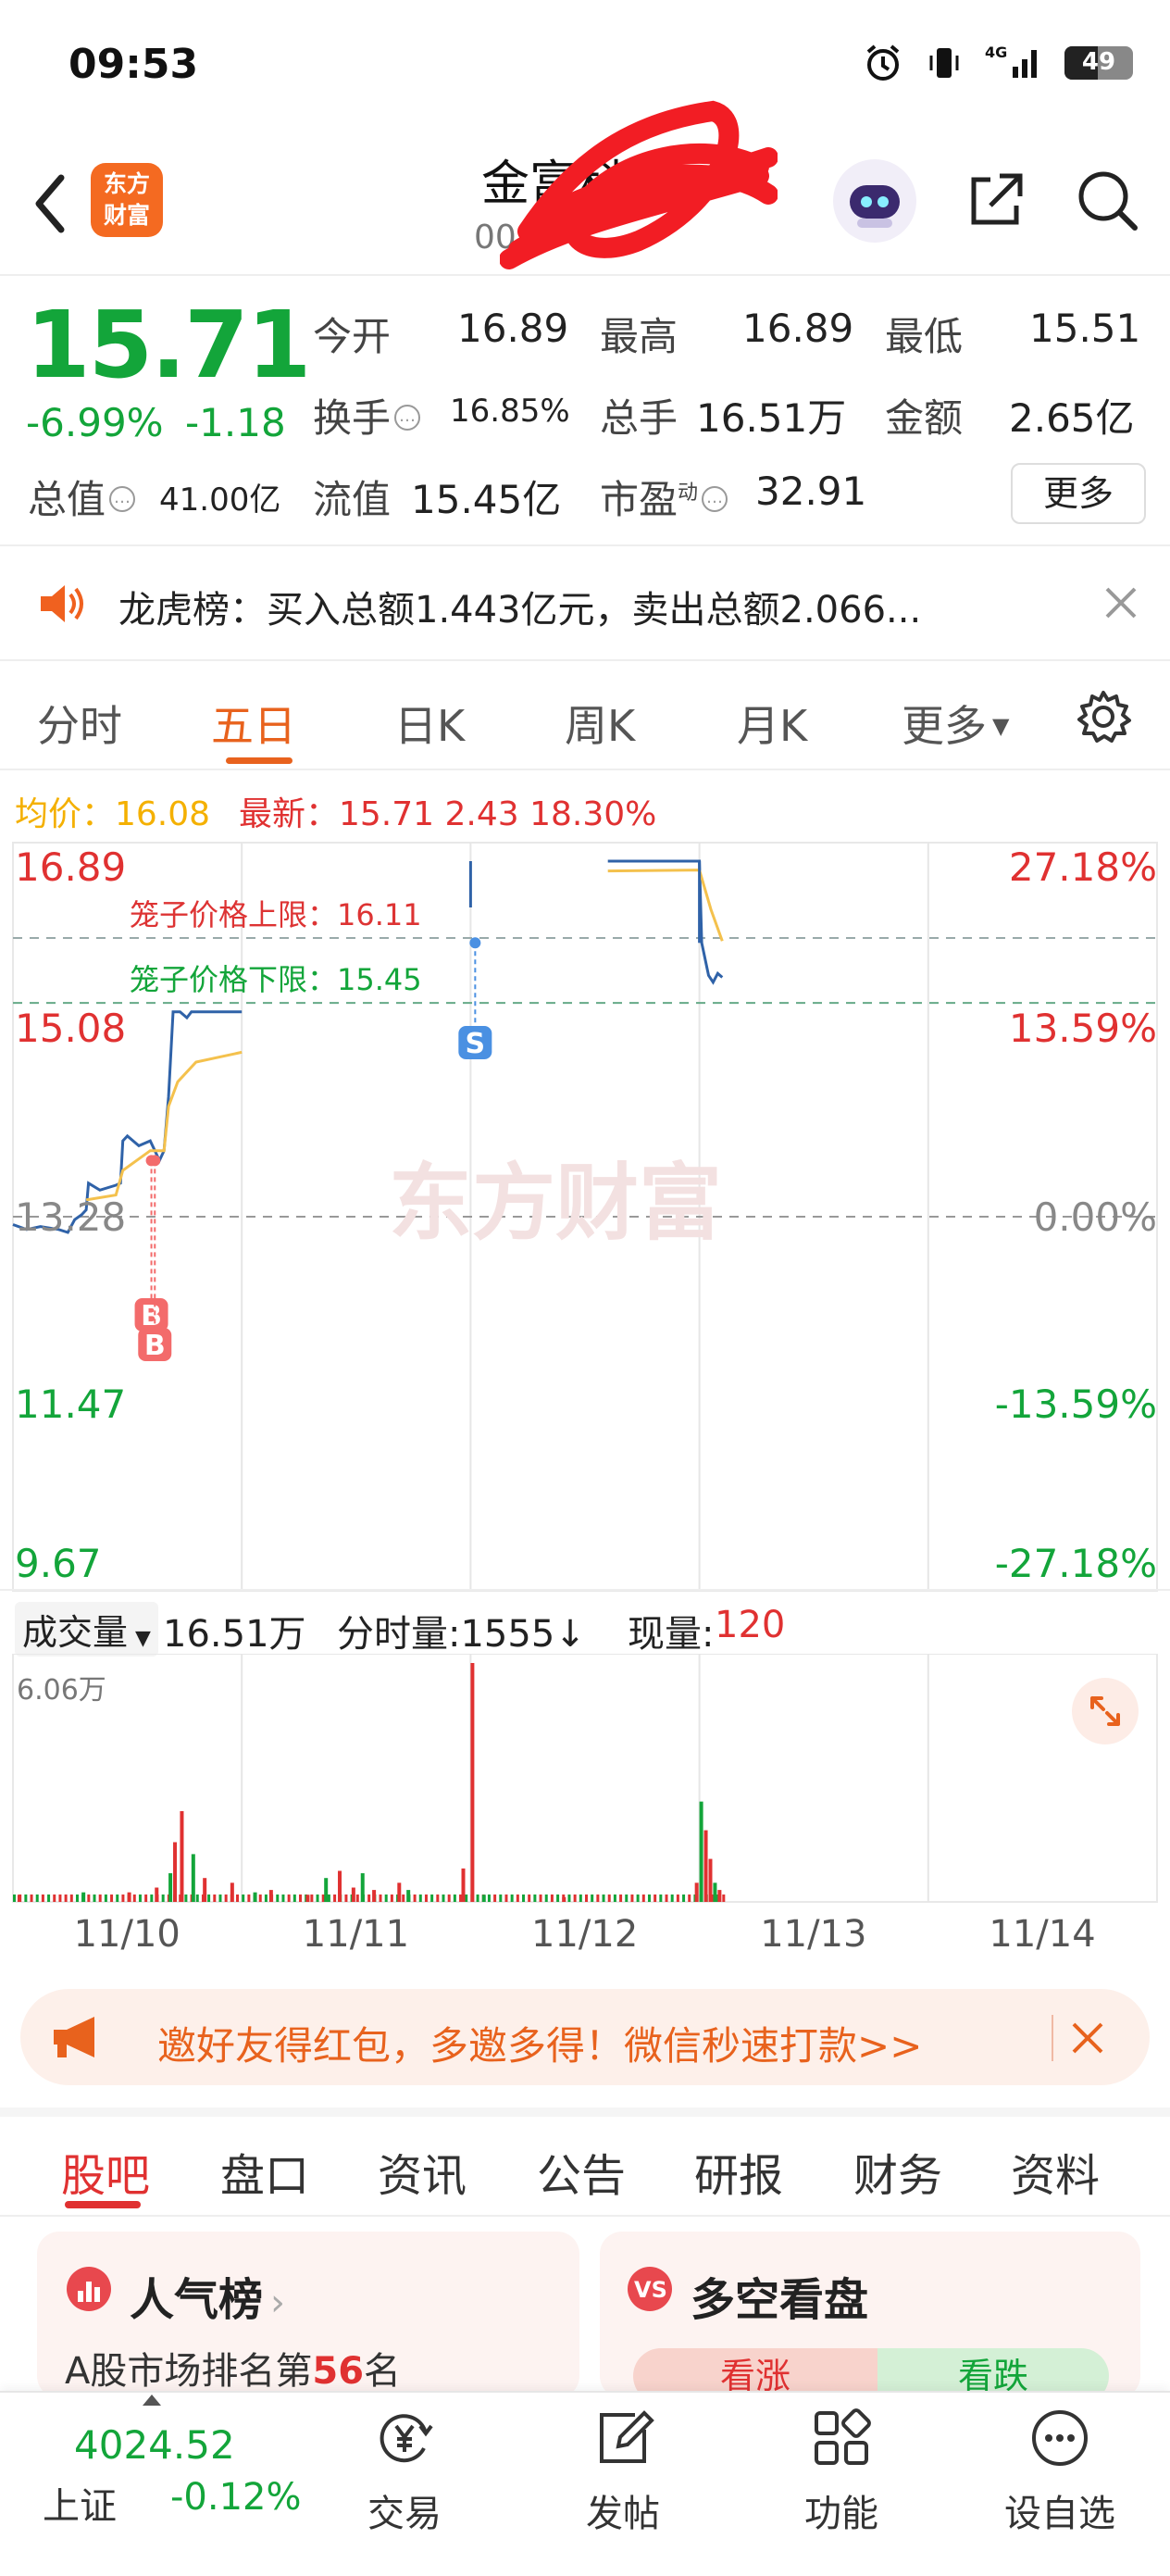  Describe the element at coordinates (234, 1635) in the screenshot. I see `volume-total: 16.51万` at that location.